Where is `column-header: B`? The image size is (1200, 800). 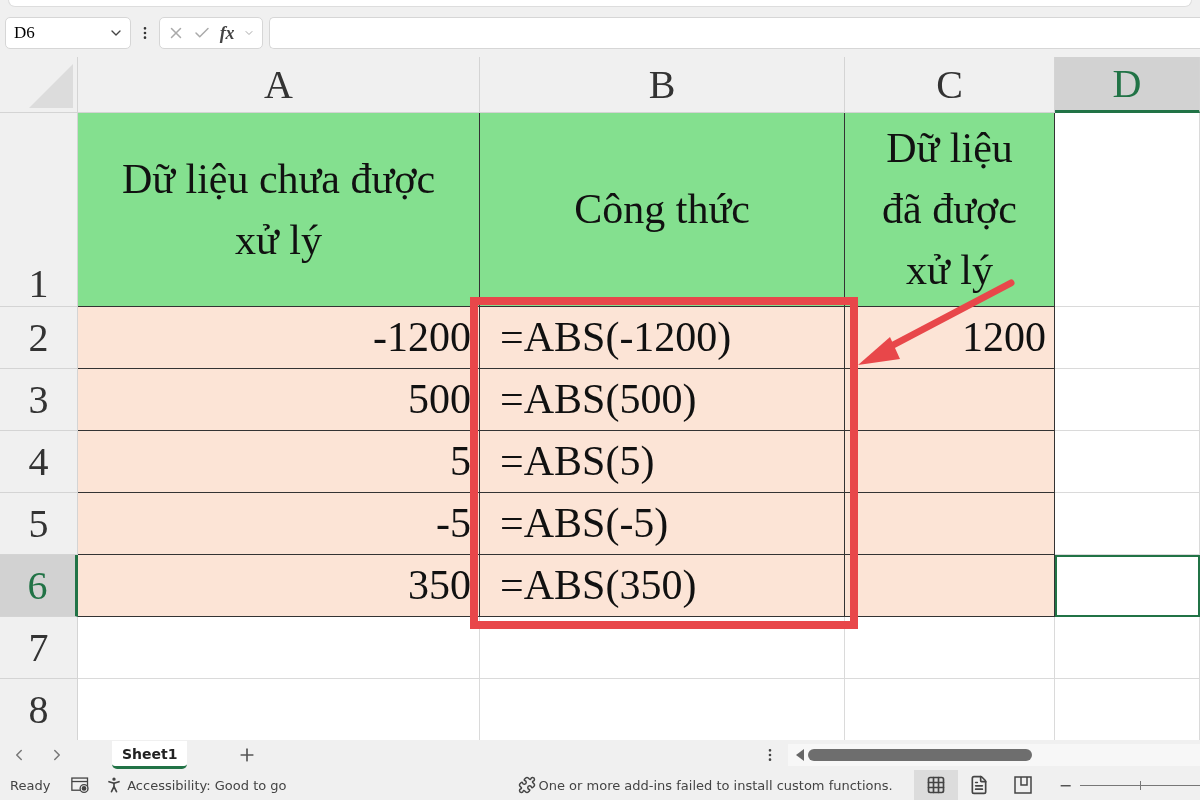 column-header: B is located at coordinates (662, 85).